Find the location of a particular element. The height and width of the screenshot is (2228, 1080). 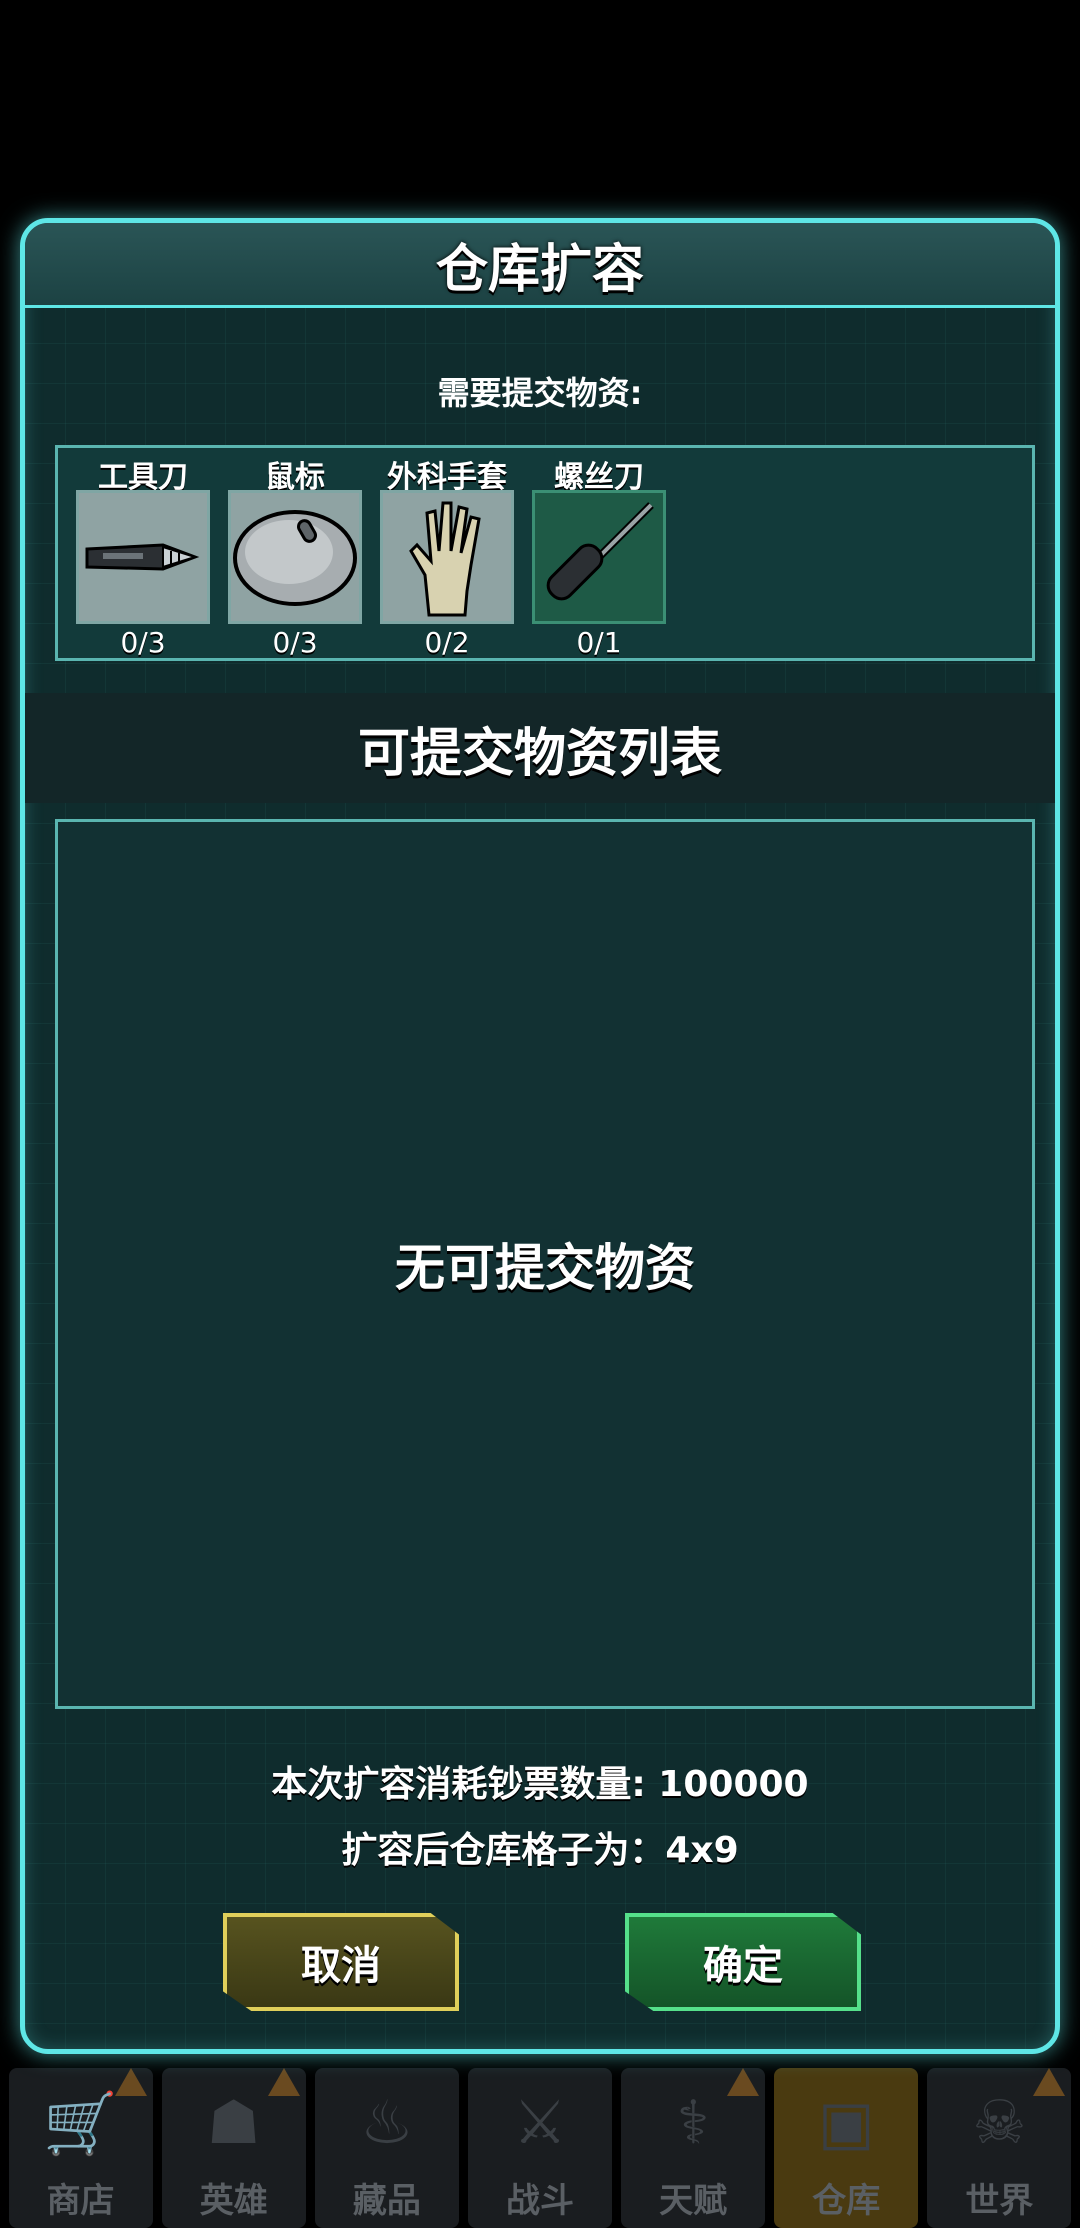

flame-icon: ♨ is located at coordinates (386, 2123).